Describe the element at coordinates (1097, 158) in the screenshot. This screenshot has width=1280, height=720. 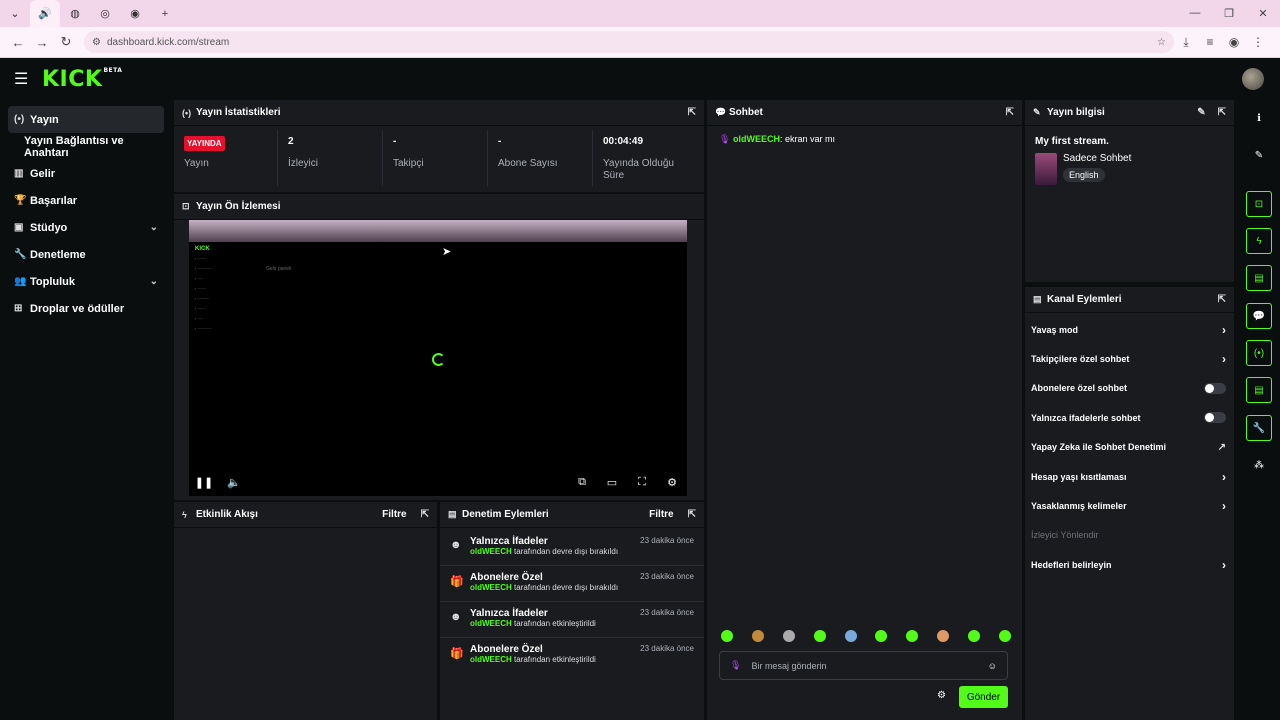
I see `stream-category: Sadece Sohbet` at that location.